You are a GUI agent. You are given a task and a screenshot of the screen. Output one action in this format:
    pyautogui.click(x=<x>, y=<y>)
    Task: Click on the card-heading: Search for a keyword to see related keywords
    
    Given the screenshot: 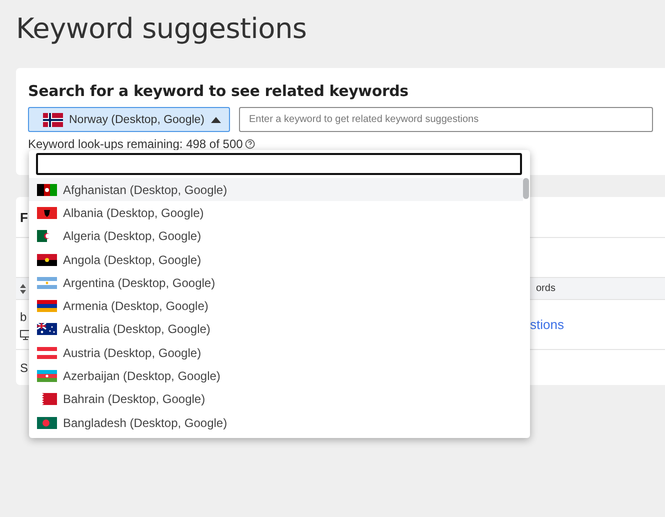 What is the action you would take?
    pyautogui.click(x=219, y=91)
    